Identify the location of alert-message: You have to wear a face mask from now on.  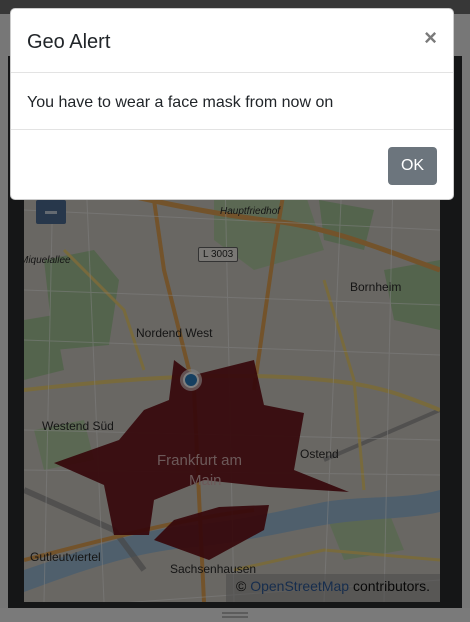
(180, 102).